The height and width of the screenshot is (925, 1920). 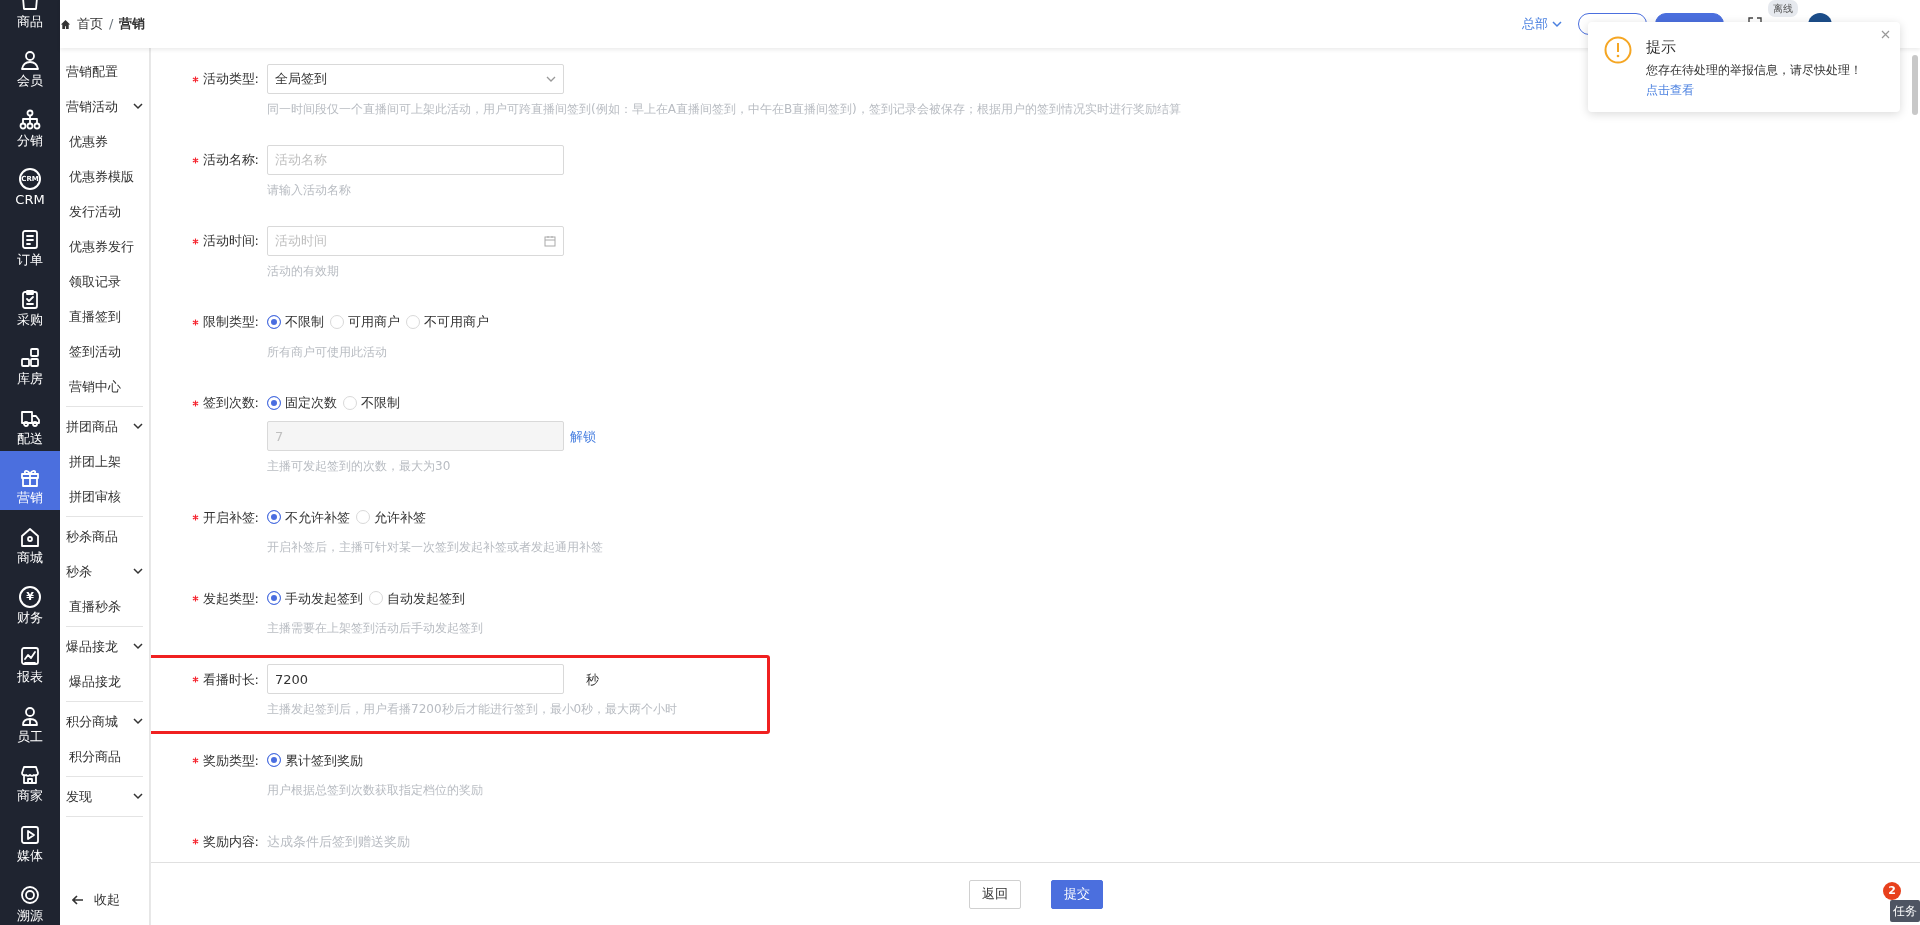 What do you see at coordinates (339, 841) in the screenshot?
I see `help-text: 达成条件后签到赠送奖励` at bounding box center [339, 841].